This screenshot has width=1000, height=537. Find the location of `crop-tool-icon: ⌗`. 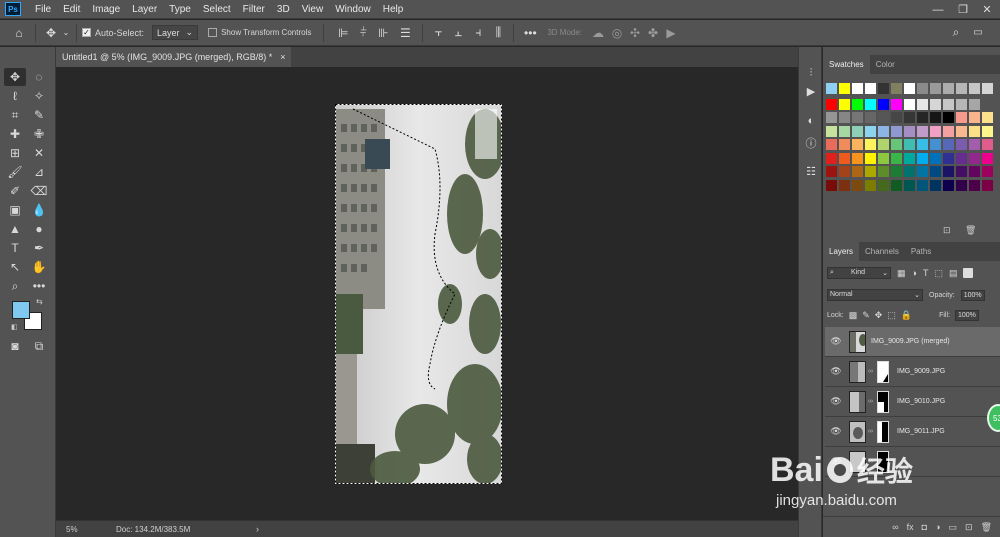

crop-tool-icon: ⌗ is located at coordinates (15, 115).